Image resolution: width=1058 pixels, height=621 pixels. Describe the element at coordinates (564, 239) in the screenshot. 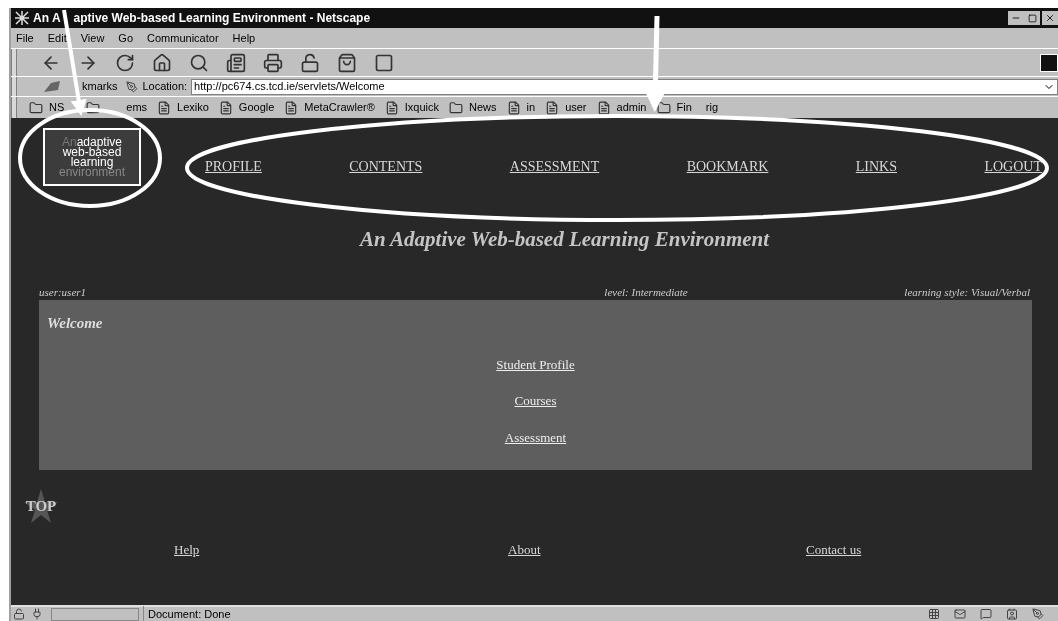

I see `page-heading: An Adaptive Web-based Learning Environment` at that location.